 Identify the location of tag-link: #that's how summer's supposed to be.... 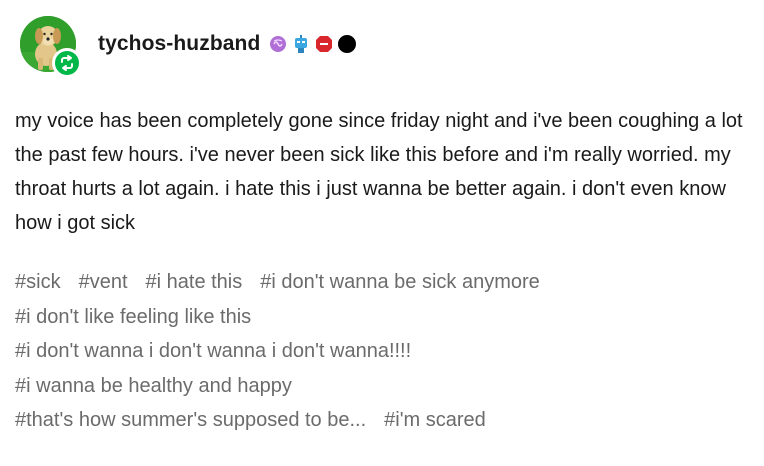
(190, 420).